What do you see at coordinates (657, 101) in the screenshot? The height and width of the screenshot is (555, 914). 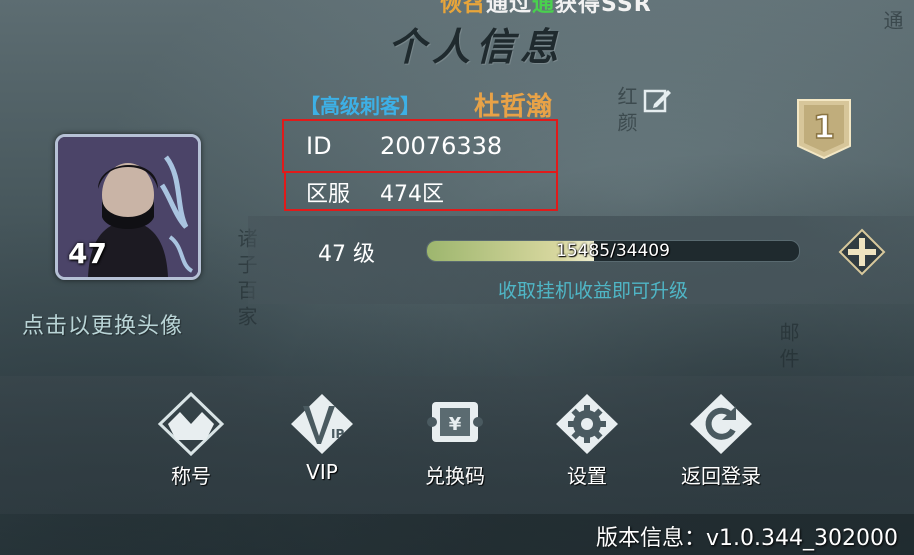 I see `edit-name-icon` at bounding box center [657, 101].